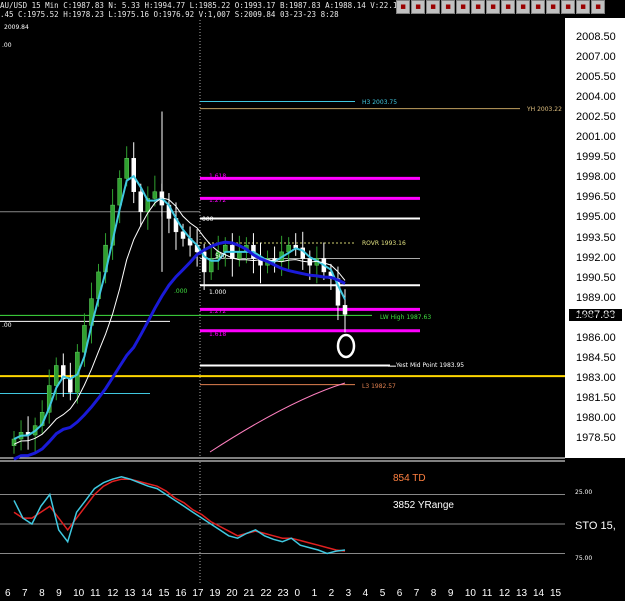  I want to click on toolbar-button-7-icon: ▪, so click(493, 7).